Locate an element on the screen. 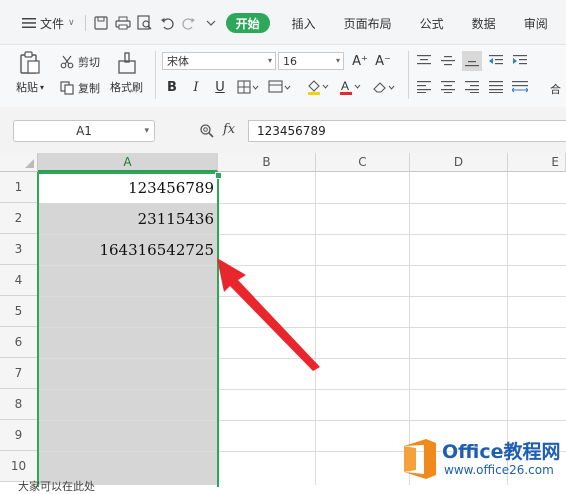 The image size is (566, 494). watermark-brand: Office教程网 is located at coordinates (501, 452).